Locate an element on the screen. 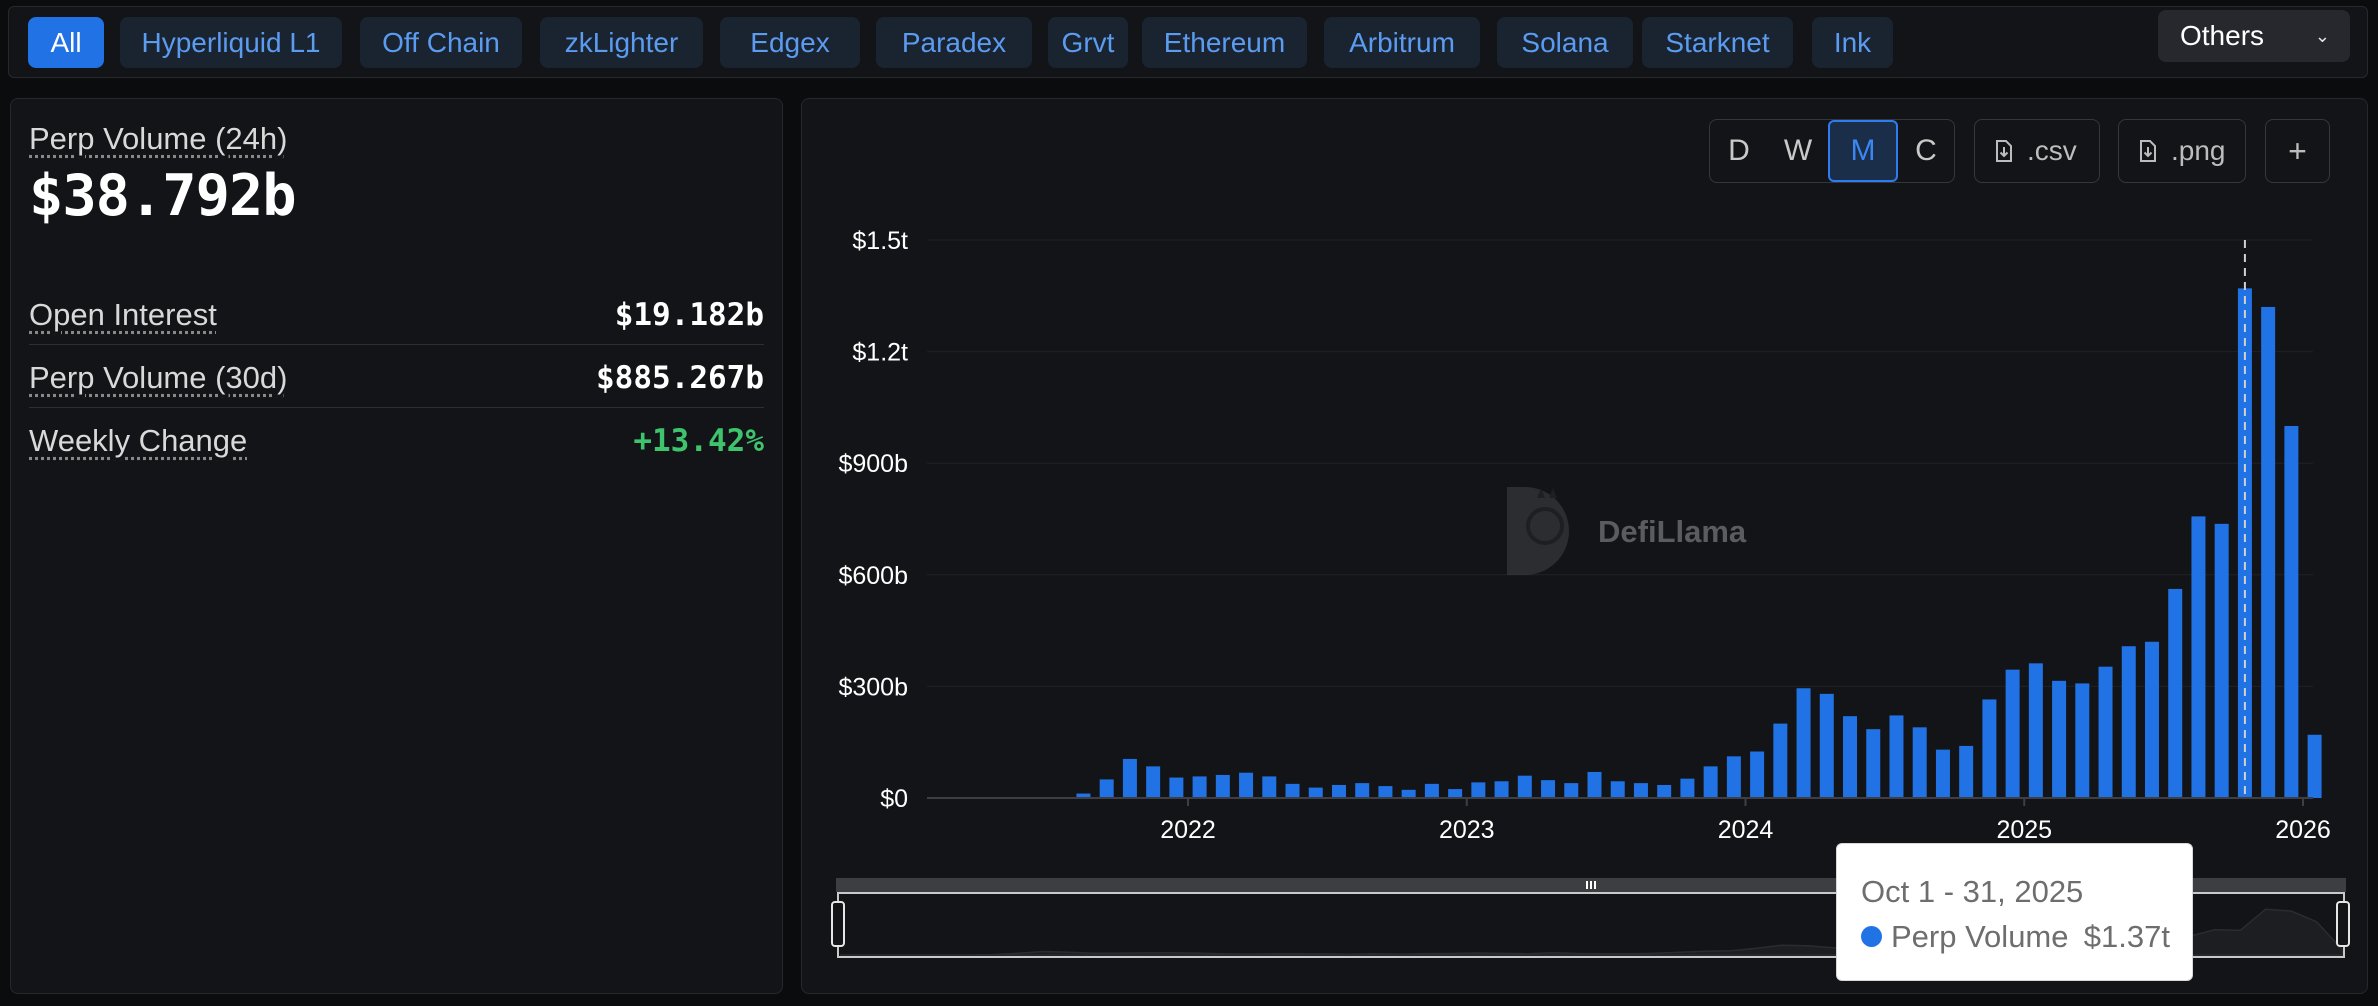 Image resolution: width=2378 pixels, height=1006 pixels. granularity-monthly-button: M is located at coordinates (1863, 151).